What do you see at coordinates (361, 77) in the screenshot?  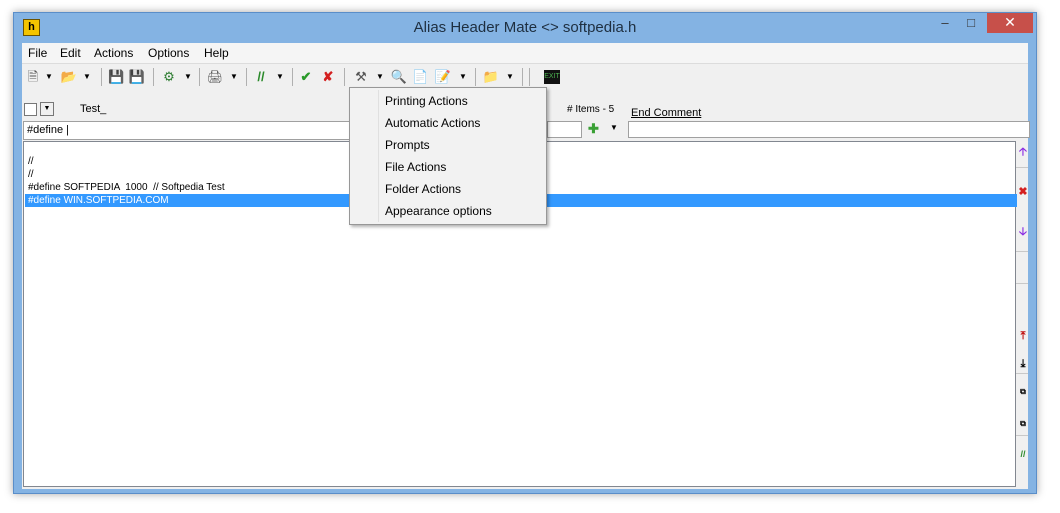 I see `tools-icon: ⚒` at bounding box center [361, 77].